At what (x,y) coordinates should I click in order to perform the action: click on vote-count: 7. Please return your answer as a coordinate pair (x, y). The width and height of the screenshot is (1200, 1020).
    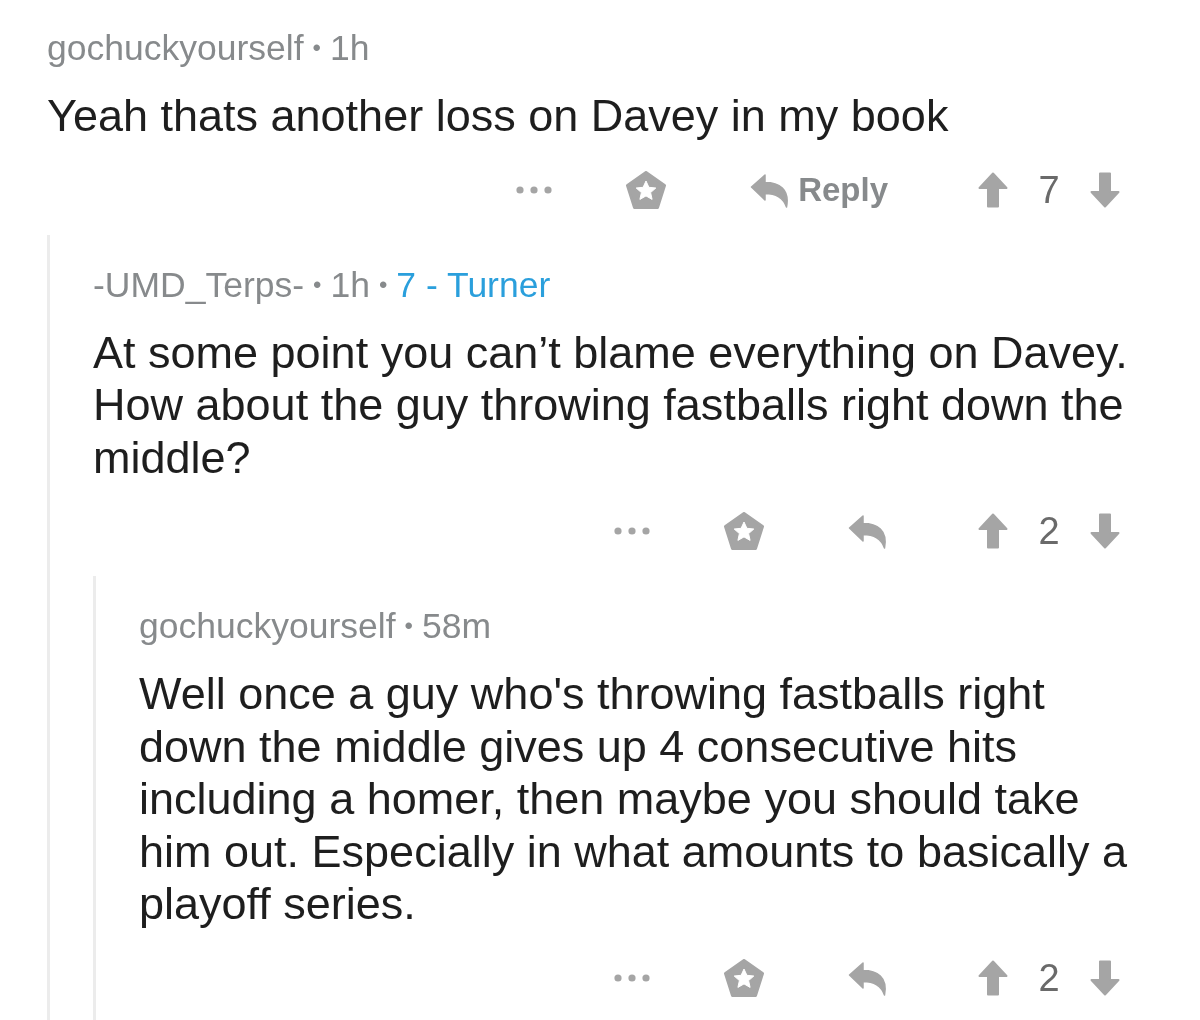
    Looking at the image, I should click on (1049, 189).